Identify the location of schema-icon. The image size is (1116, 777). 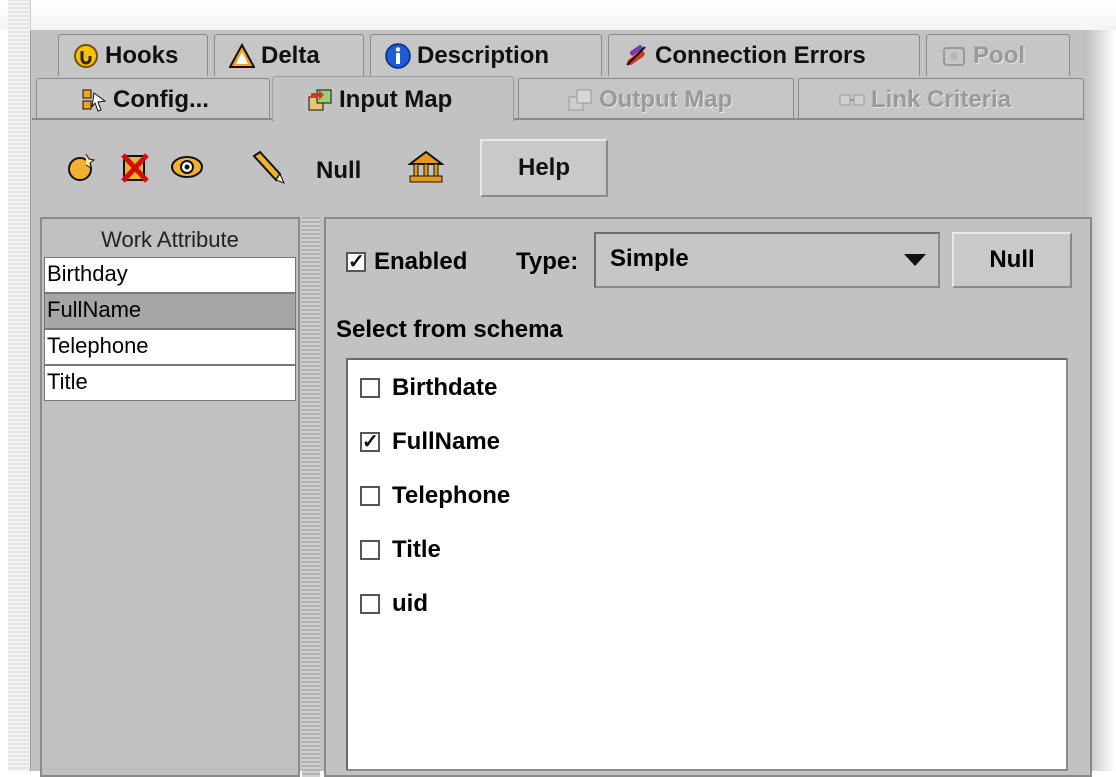
(426, 167).